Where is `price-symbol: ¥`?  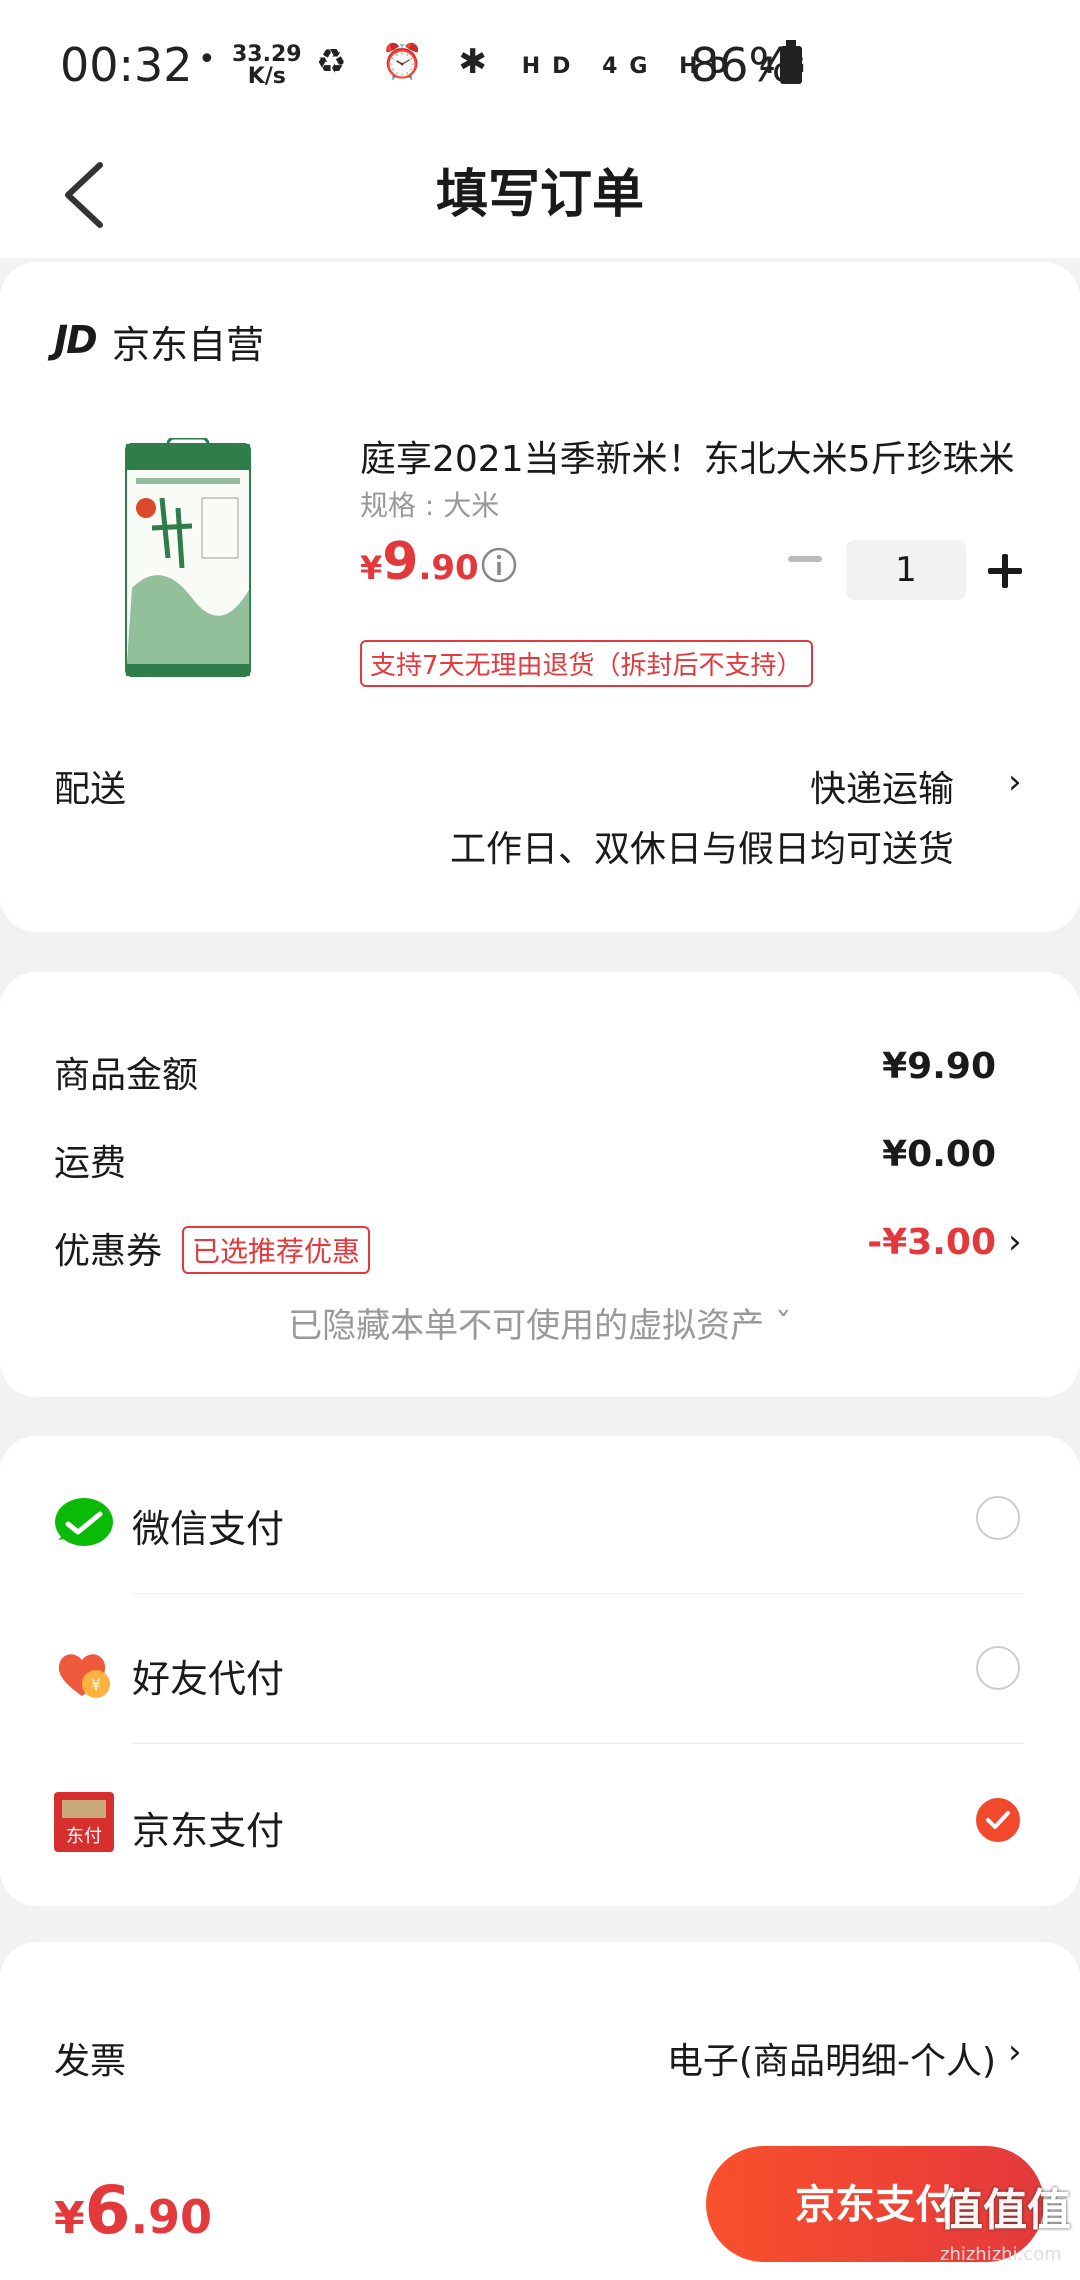
price-symbol: ¥ is located at coordinates (371, 568).